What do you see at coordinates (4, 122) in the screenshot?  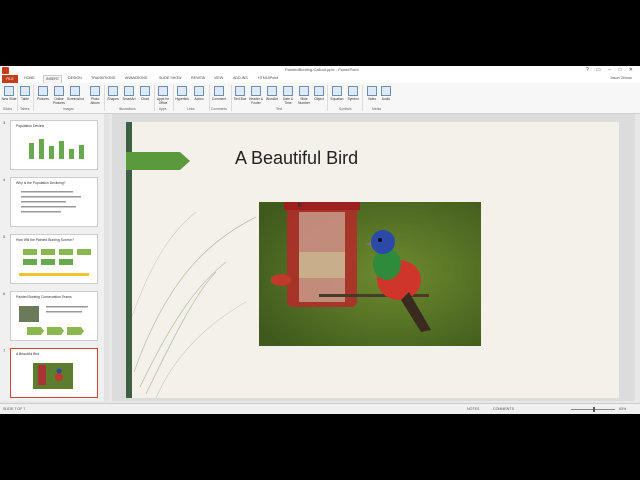 I see `thumbnail-number: 3` at bounding box center [4, 122].